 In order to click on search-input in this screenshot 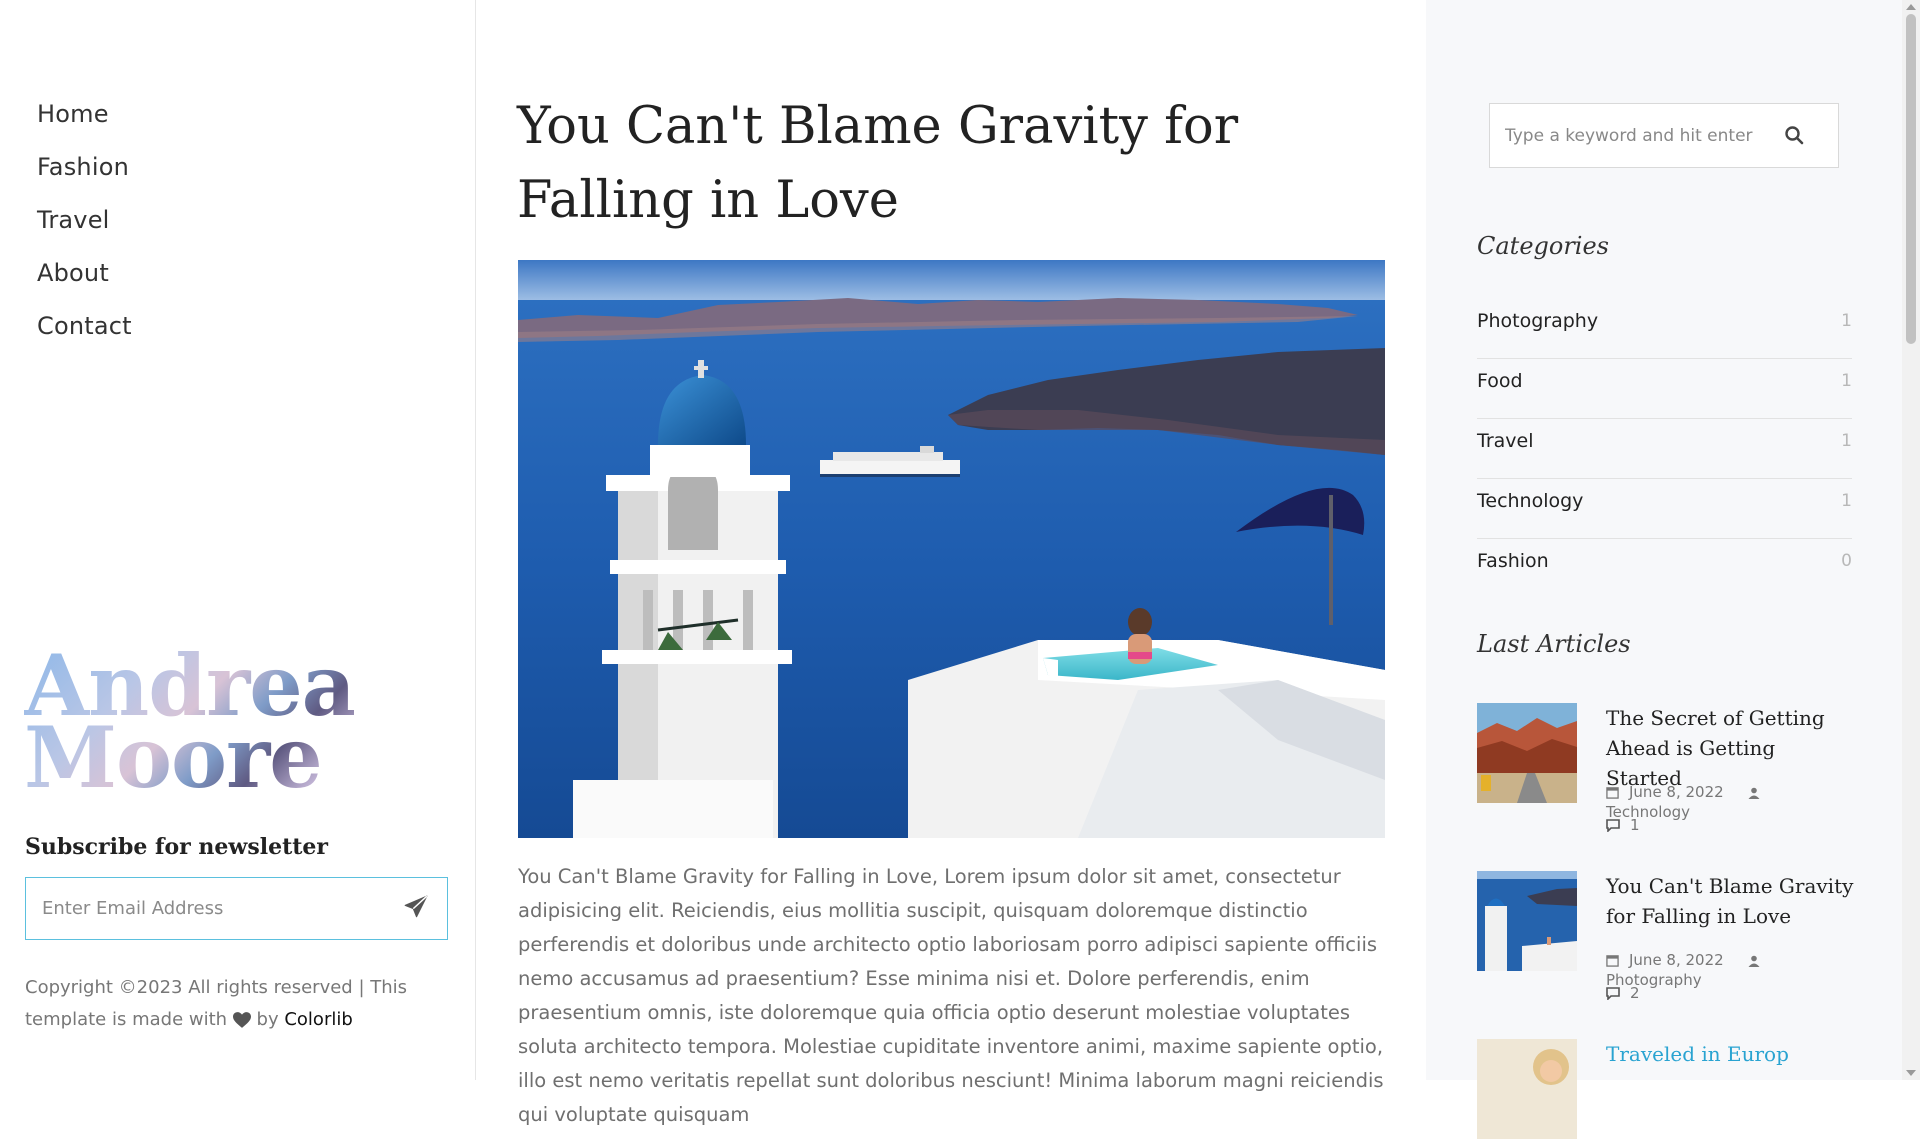, I will do `click(1635, 135)`.